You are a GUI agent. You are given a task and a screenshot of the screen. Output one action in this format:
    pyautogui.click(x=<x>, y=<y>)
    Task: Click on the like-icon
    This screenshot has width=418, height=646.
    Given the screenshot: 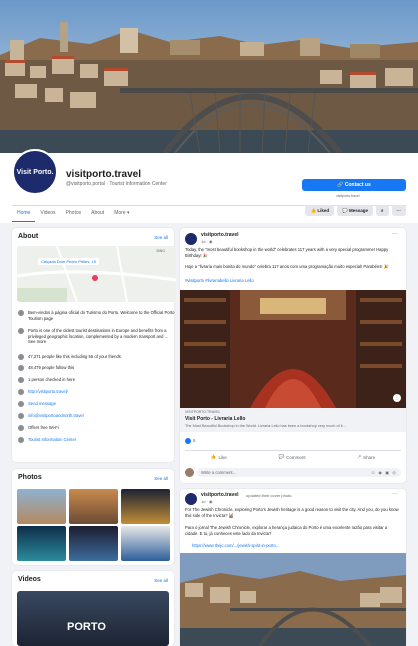 What is the action you would take?
    pyautogui.click(x=21, y=357)
    